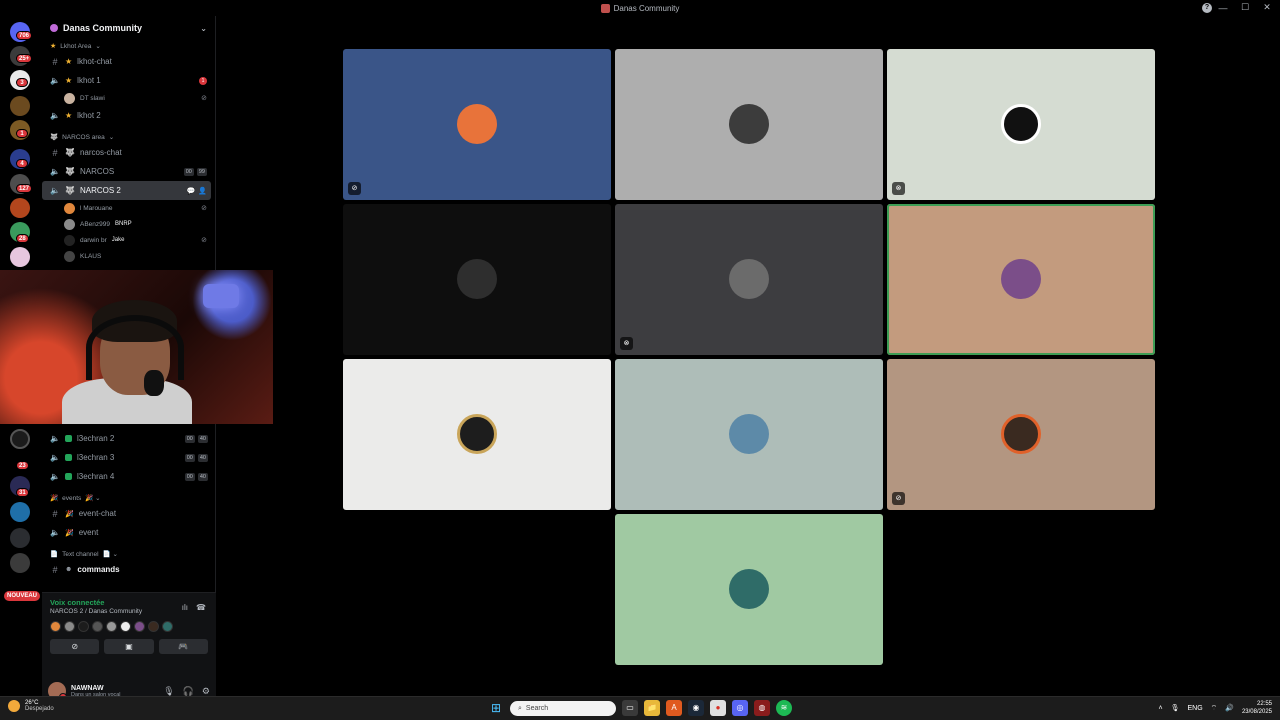 This screenshot has height=720, width=1280. What do you see at coordinates (1207, 8) in the screenshot?
I see `help-icon: ?` at bounding box center [1207, 8].